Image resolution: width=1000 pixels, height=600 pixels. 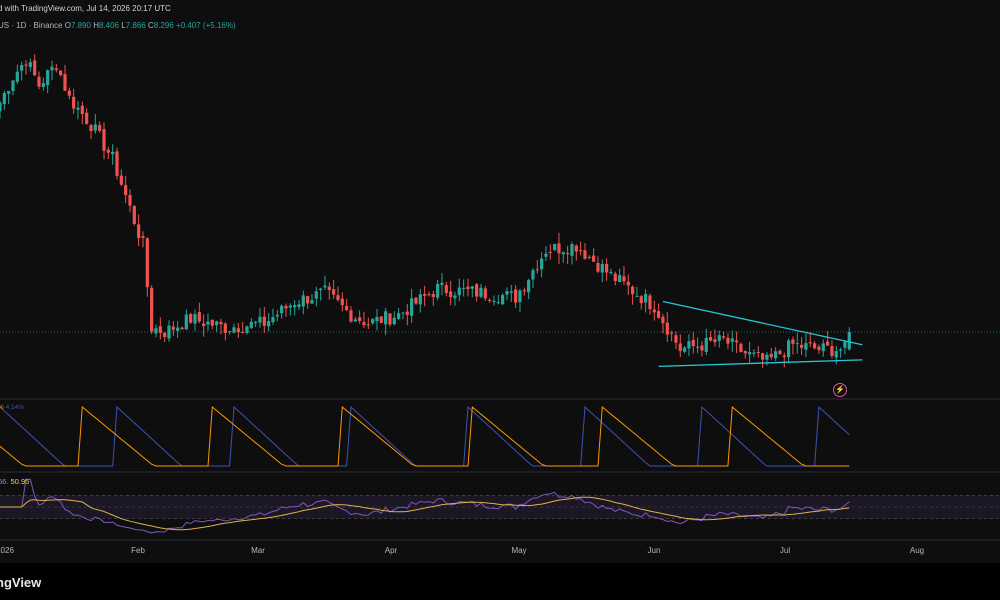 What do you see at coordinates (206, 25) in the screenshot?
I see `change-value: +0.407 (+5.16%)` at bounding box center [206, 25].